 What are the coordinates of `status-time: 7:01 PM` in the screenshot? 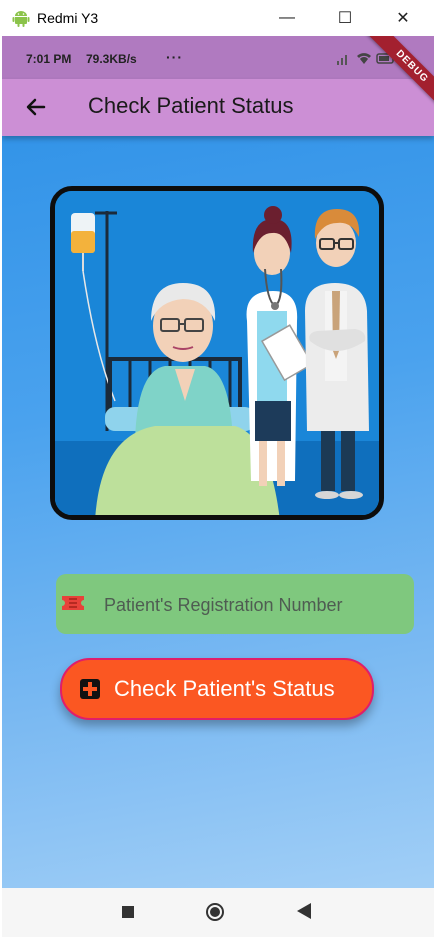 It's located at (49, 59).